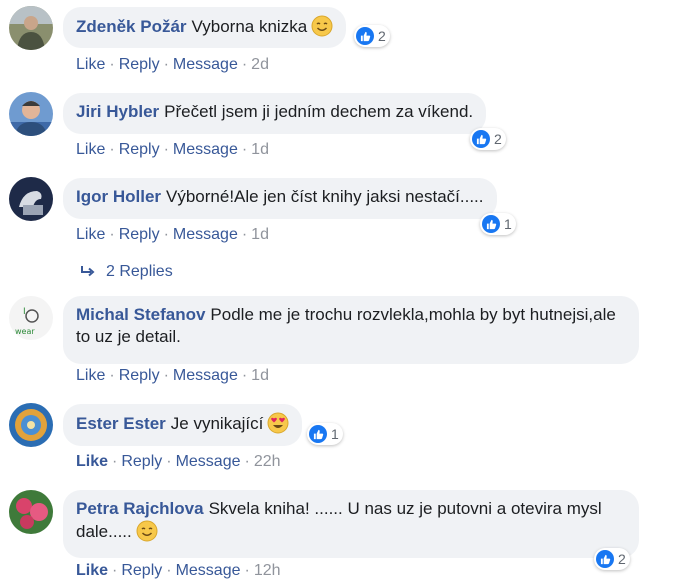  I want to click on comment-timestamp: 12h, so click(267, 570).